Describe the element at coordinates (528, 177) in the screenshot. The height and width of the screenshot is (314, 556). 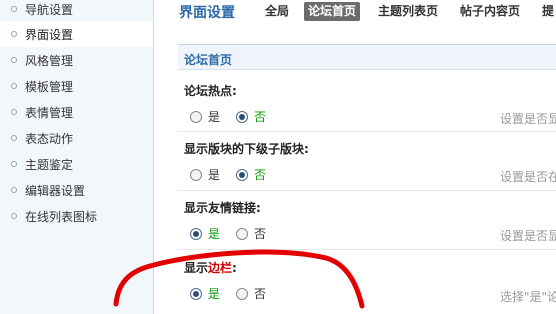
I see `setting-hint: 设置是否在` at that location.